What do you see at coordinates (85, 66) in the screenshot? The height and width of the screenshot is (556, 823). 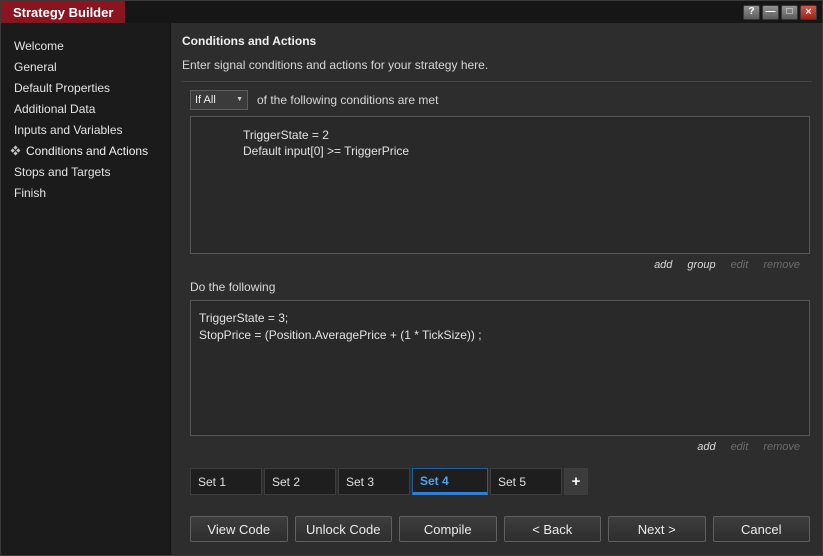 I see `sidebar-item-general: General` at bounding box center [85, 66].